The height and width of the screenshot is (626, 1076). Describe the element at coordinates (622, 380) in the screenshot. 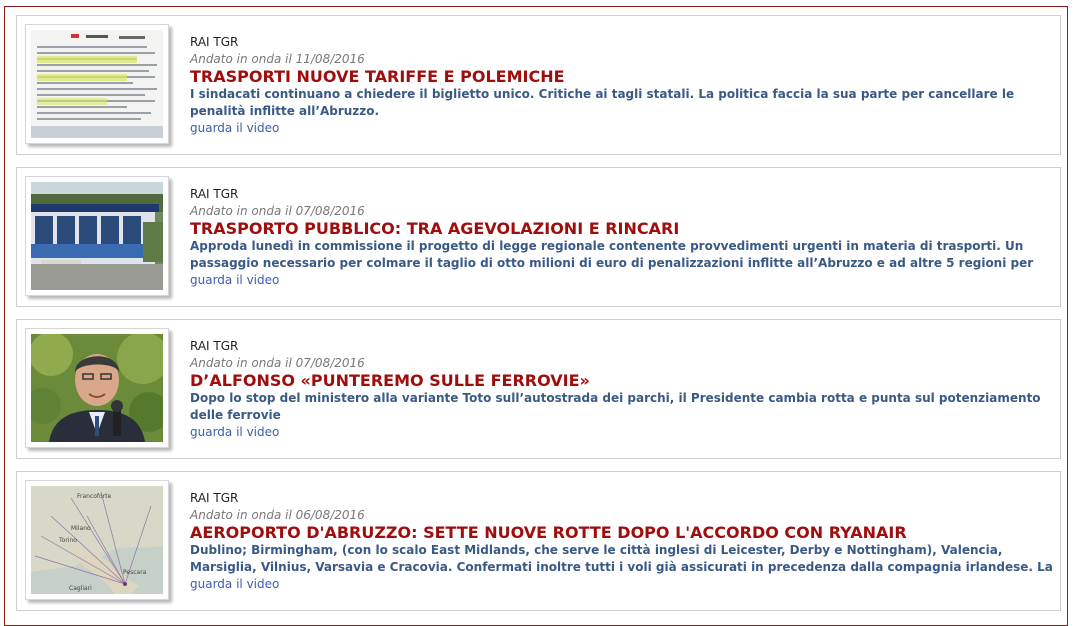

I see `news-title-link: D’ALFONSO «PUNTEREMO SULLE FERROVIE»` at that location.